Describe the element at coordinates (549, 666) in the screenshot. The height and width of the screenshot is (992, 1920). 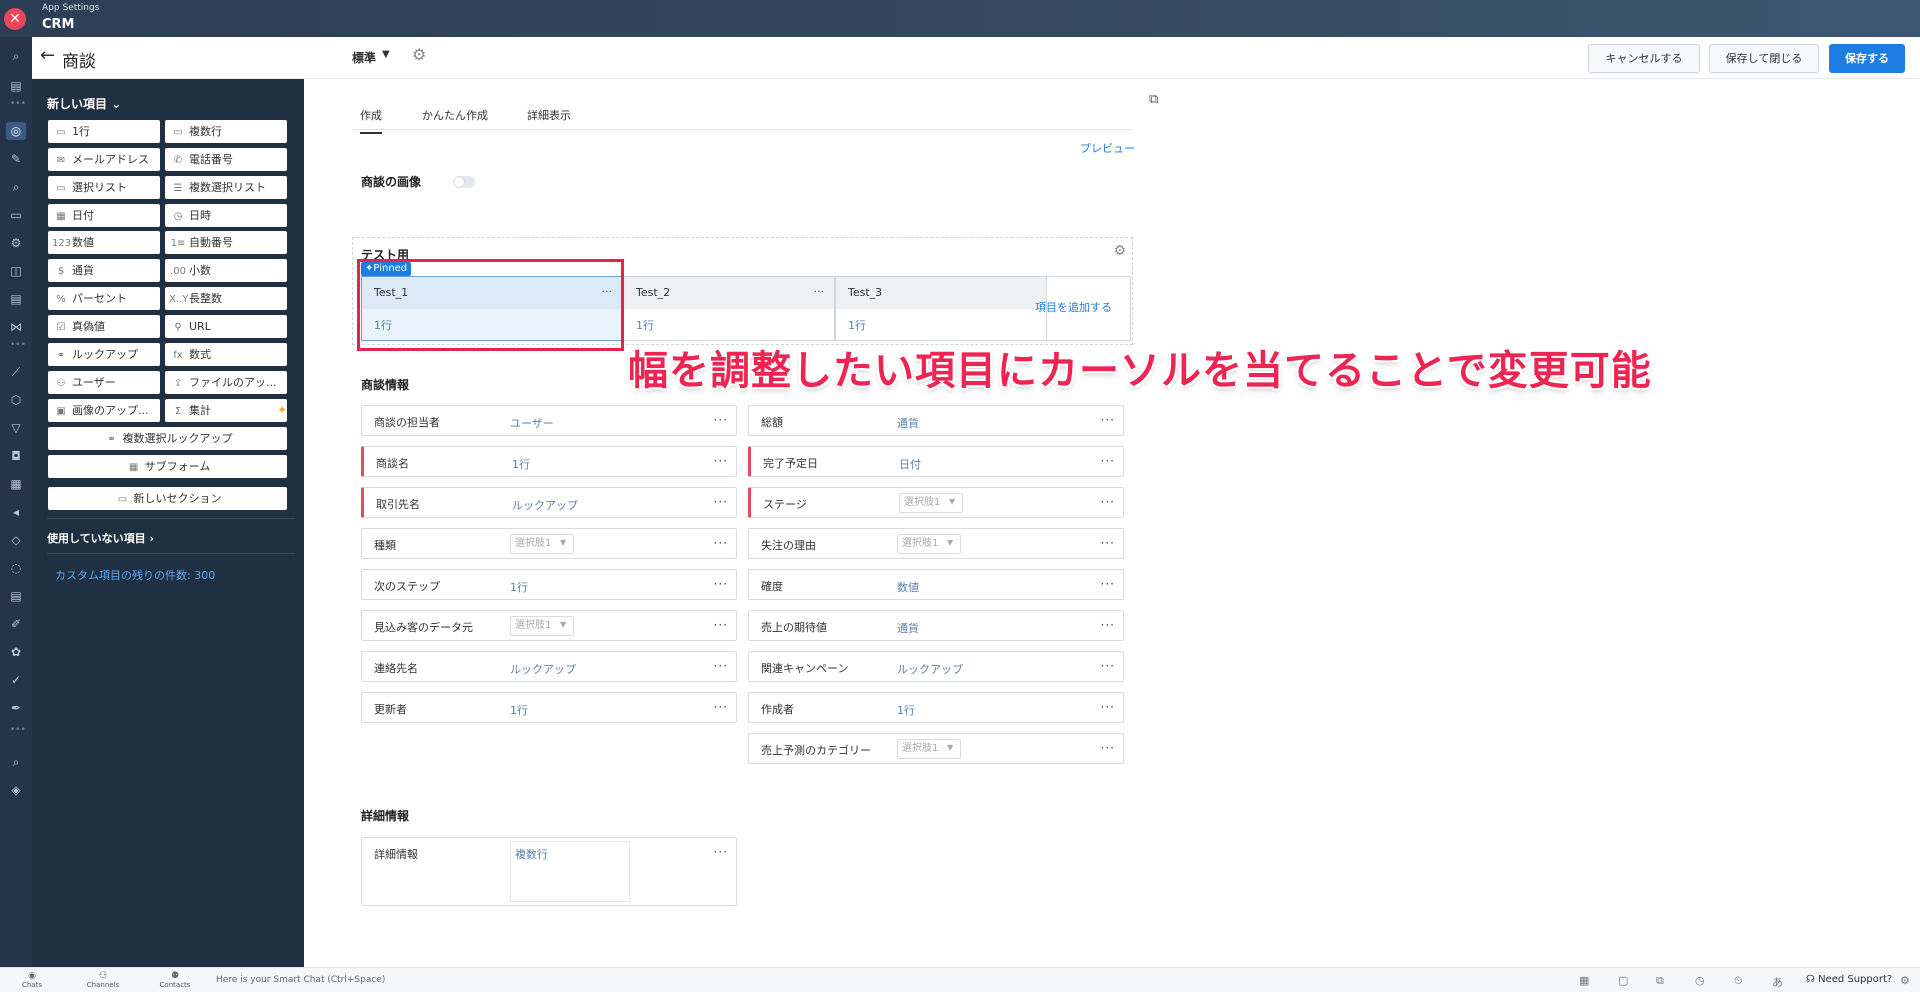
I see `field-row: 連絡先名 ルックアップ ···` at that location.